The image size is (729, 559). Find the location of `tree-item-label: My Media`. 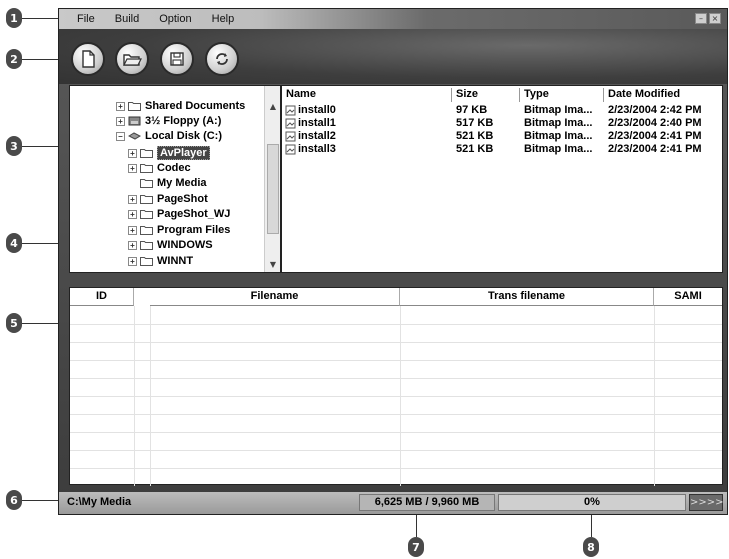

tree-item-label: My Media is located at coordinates (182, 183).